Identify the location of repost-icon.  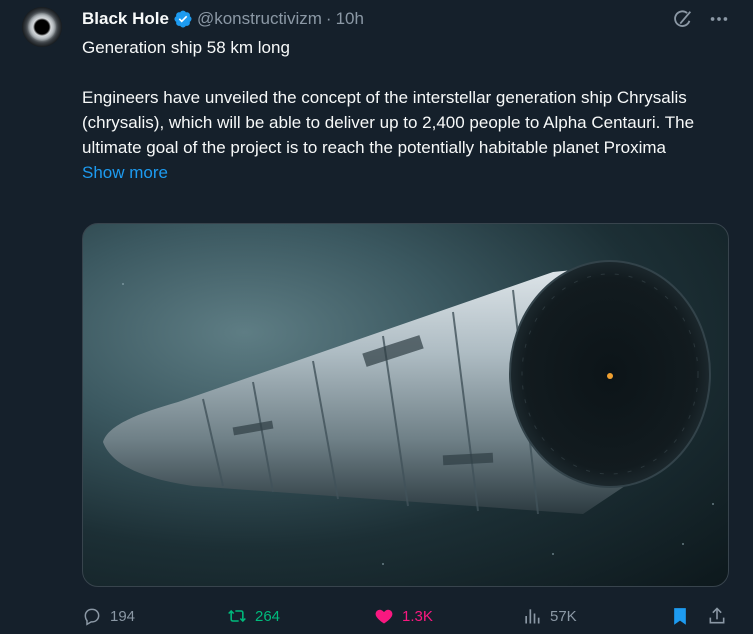
(237, 616).